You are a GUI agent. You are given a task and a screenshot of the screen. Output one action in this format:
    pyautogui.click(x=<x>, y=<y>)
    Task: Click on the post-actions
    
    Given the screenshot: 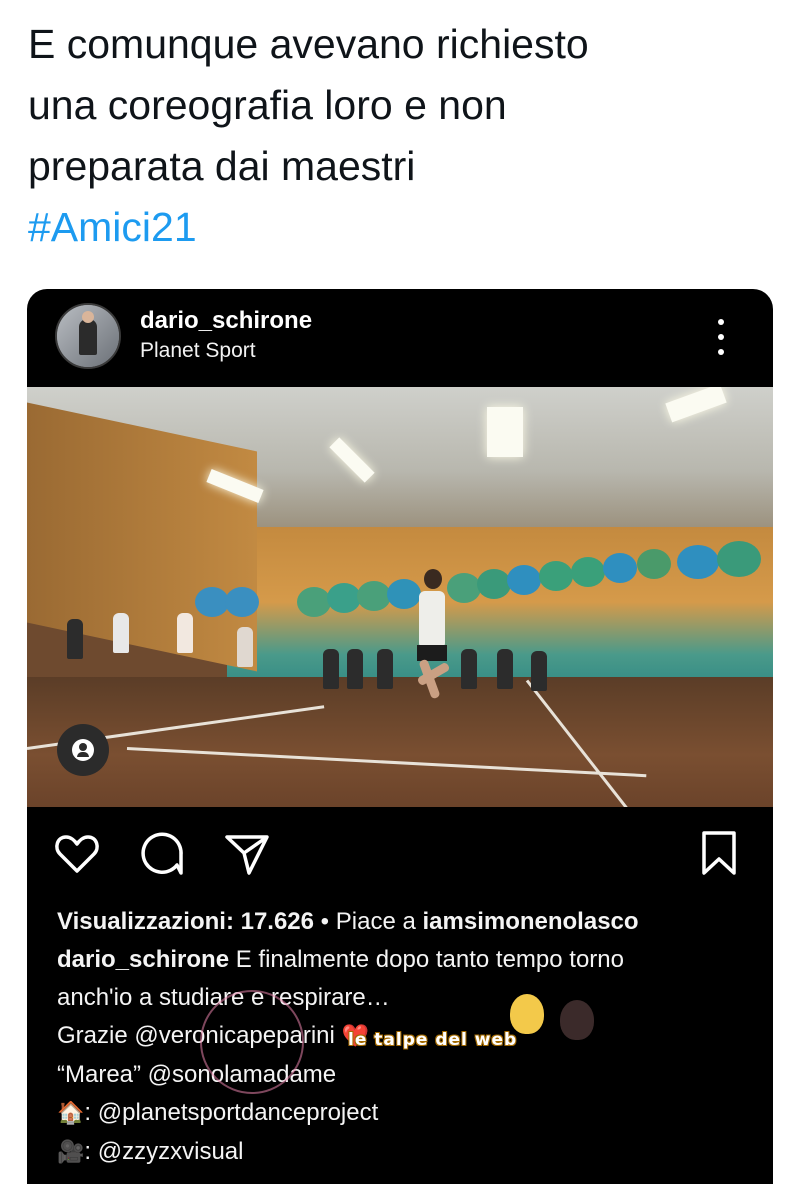 What is the action you would take?
    pyautogui.click(x=400, y=859)
    